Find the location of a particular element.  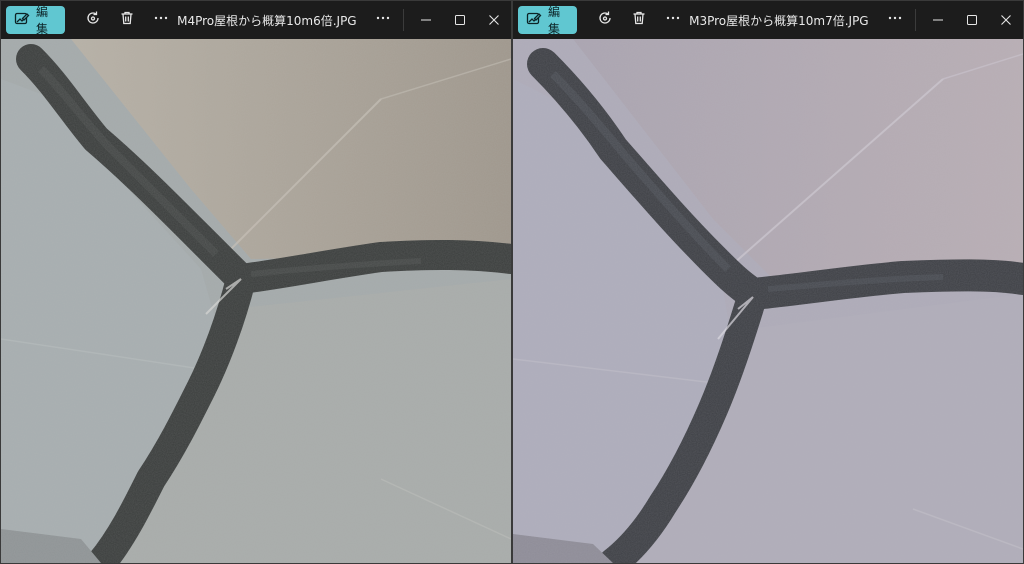

file-name: M3Pro屋根から概算10m7倍.JPG is located at coordinates (779, 20).